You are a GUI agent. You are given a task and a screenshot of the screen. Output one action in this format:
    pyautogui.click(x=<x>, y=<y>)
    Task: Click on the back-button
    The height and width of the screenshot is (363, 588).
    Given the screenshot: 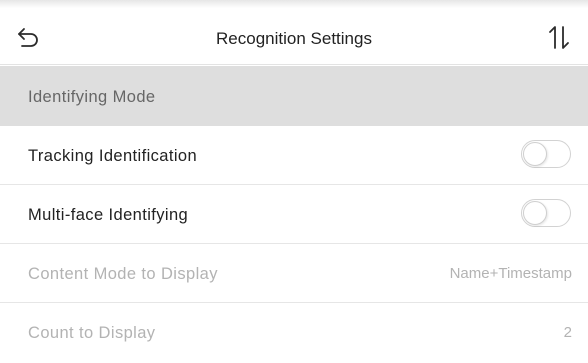 What is the action you would take?
    pyautogui.click(x=28, y=36)
    